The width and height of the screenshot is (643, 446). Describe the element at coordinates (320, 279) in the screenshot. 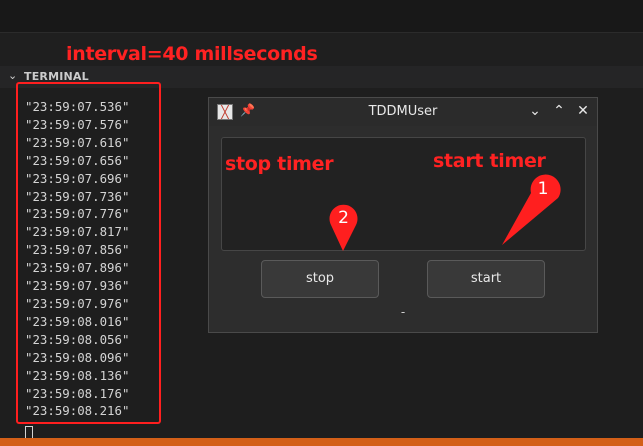

I see `stop-button: stop` at that location.